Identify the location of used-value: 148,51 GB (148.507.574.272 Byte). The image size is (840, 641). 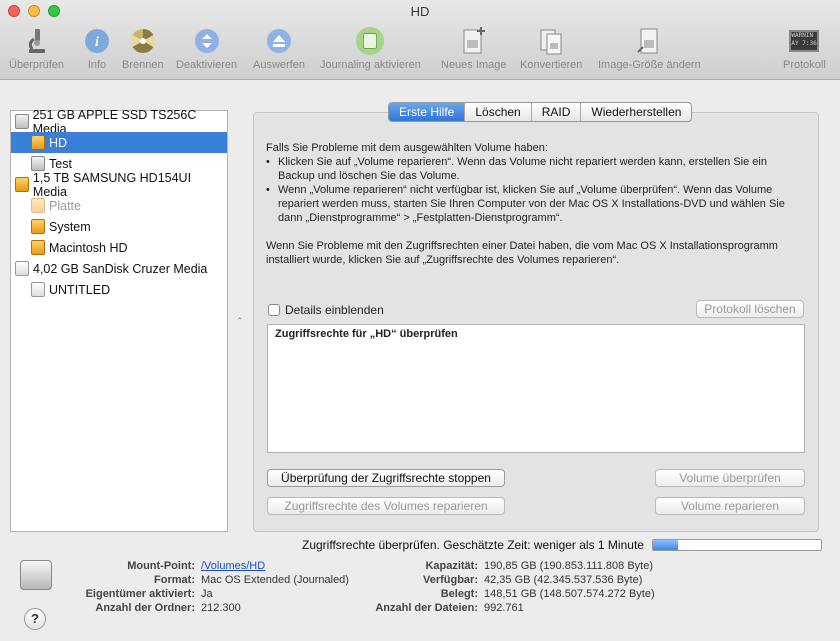
(569, 594).